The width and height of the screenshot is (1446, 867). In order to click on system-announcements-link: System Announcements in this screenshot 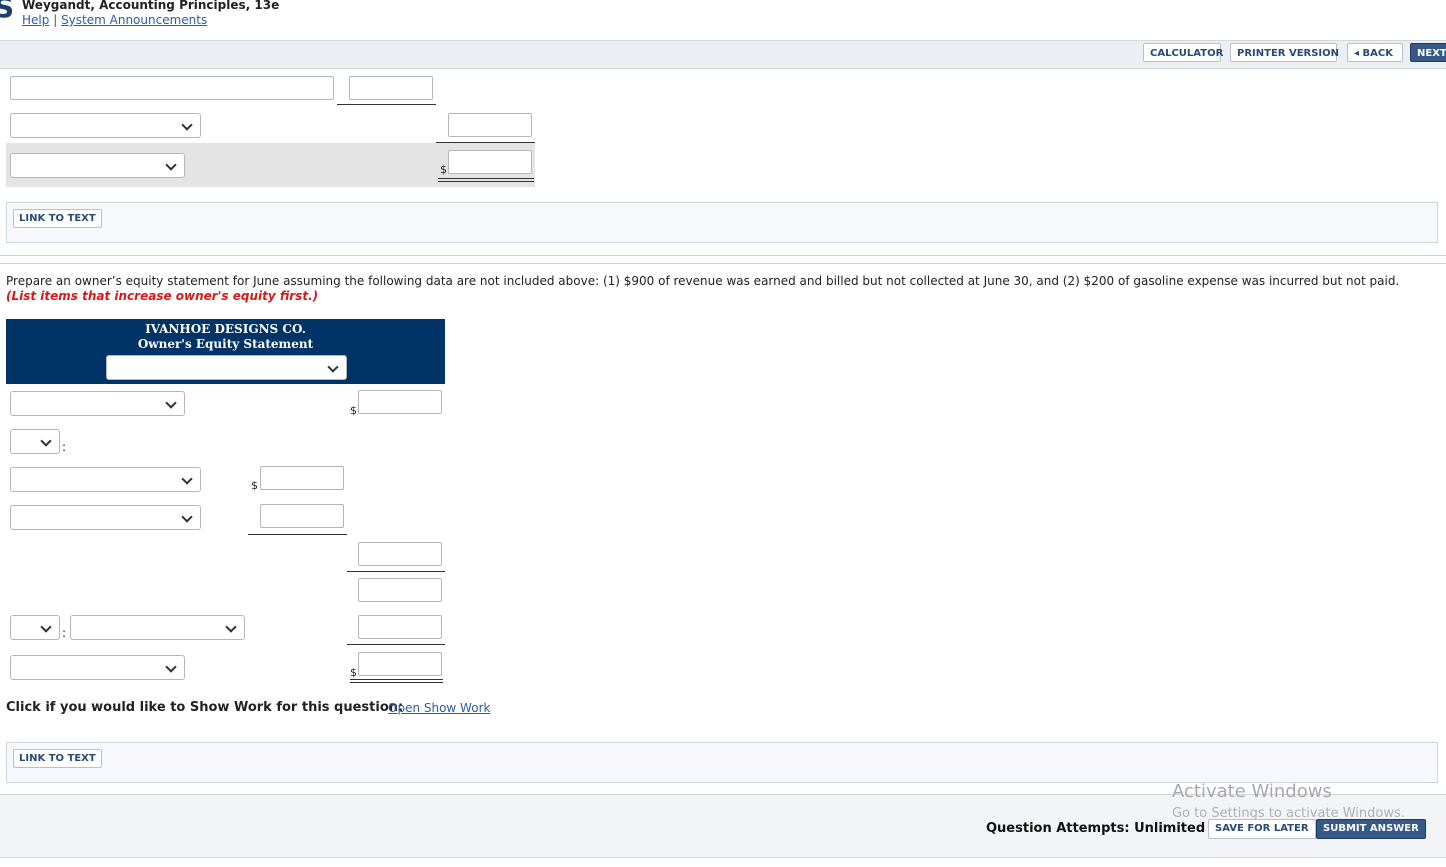, I will do `click(134, 20)`.